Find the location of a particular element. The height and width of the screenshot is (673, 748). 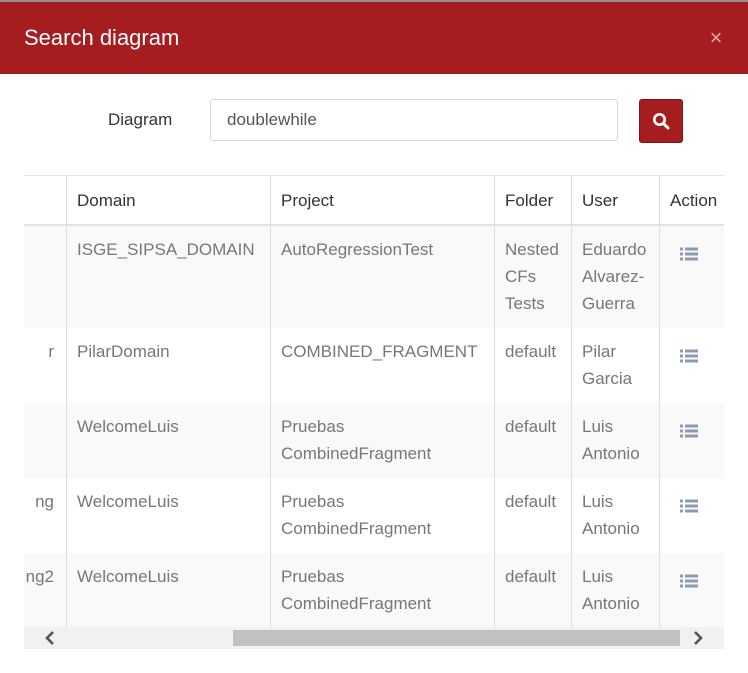

column-header-domain: Domain is located at coordinates (168, 201).